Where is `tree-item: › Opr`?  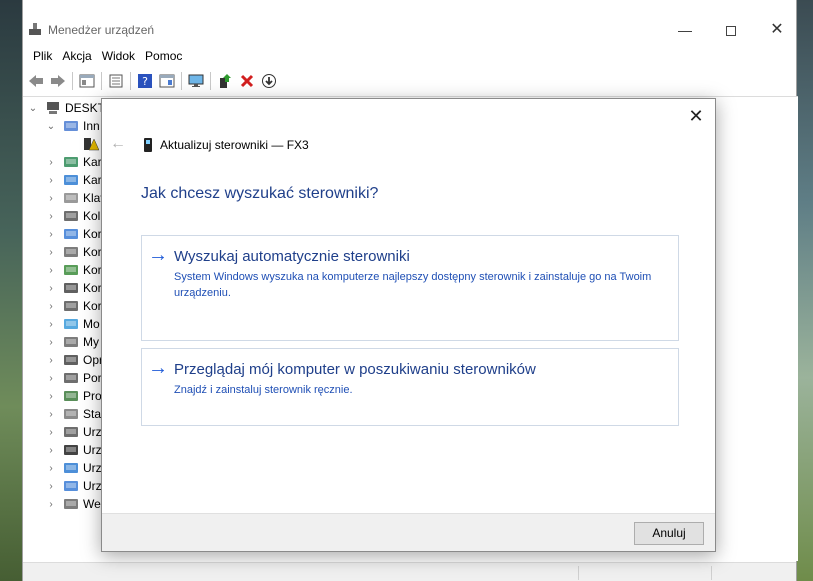
tree-item: › Opr is located at coordinates (74, 360).